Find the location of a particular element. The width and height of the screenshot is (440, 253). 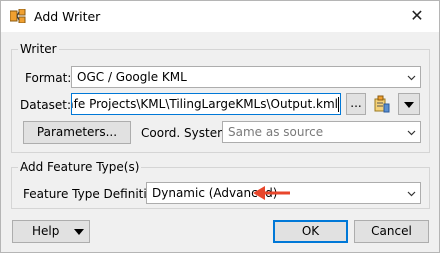

writer-group-legend: Writer is located at coordinates (38, 49).